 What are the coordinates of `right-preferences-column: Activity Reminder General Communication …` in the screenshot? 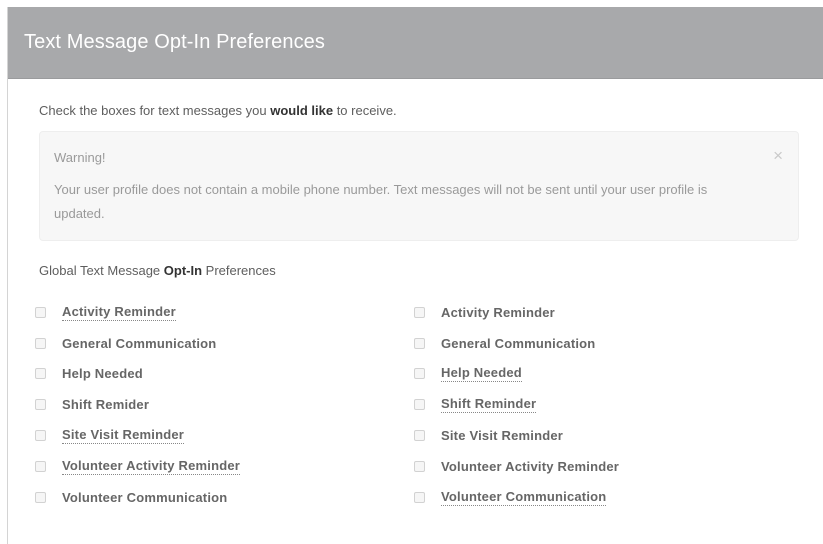 It's located at (516, 405).